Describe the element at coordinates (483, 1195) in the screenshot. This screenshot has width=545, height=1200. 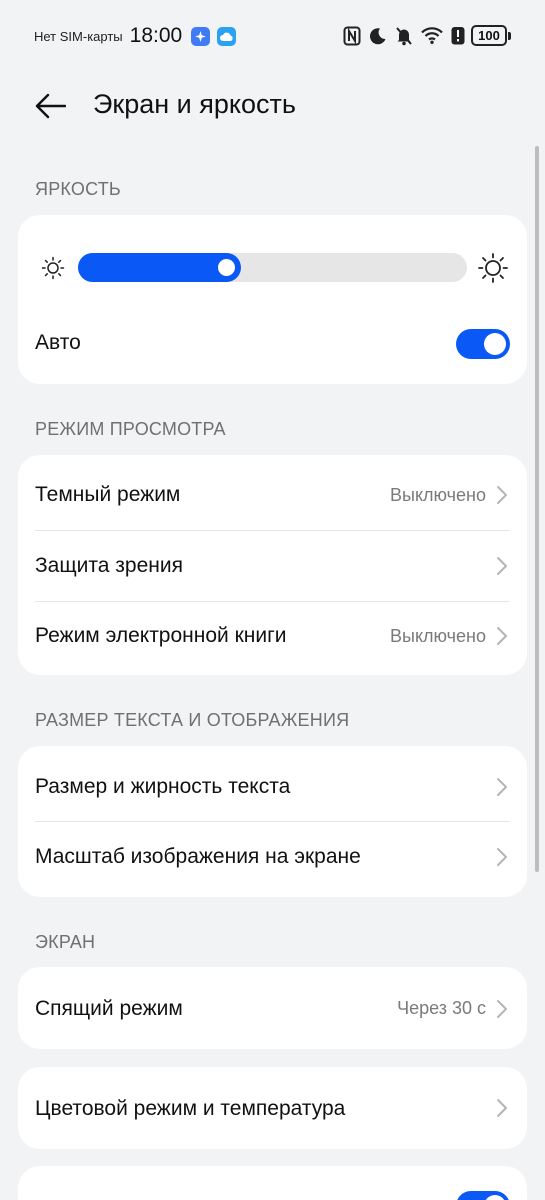
I see `partial-toggle` at that location.